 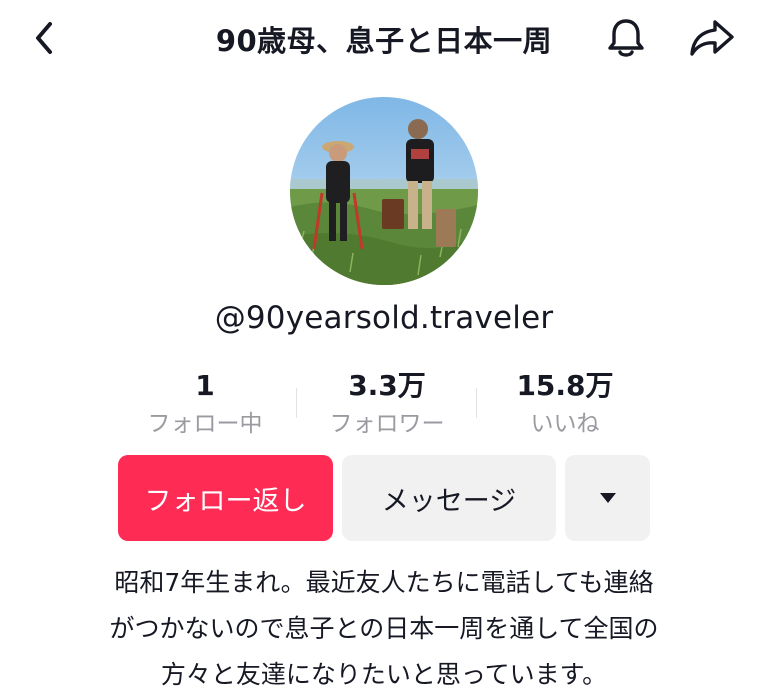 What do you see at coordinates (205, 403) in the screenshot?
I see `stat-following: 1 フォロー中` at bounding box center [205, 403].